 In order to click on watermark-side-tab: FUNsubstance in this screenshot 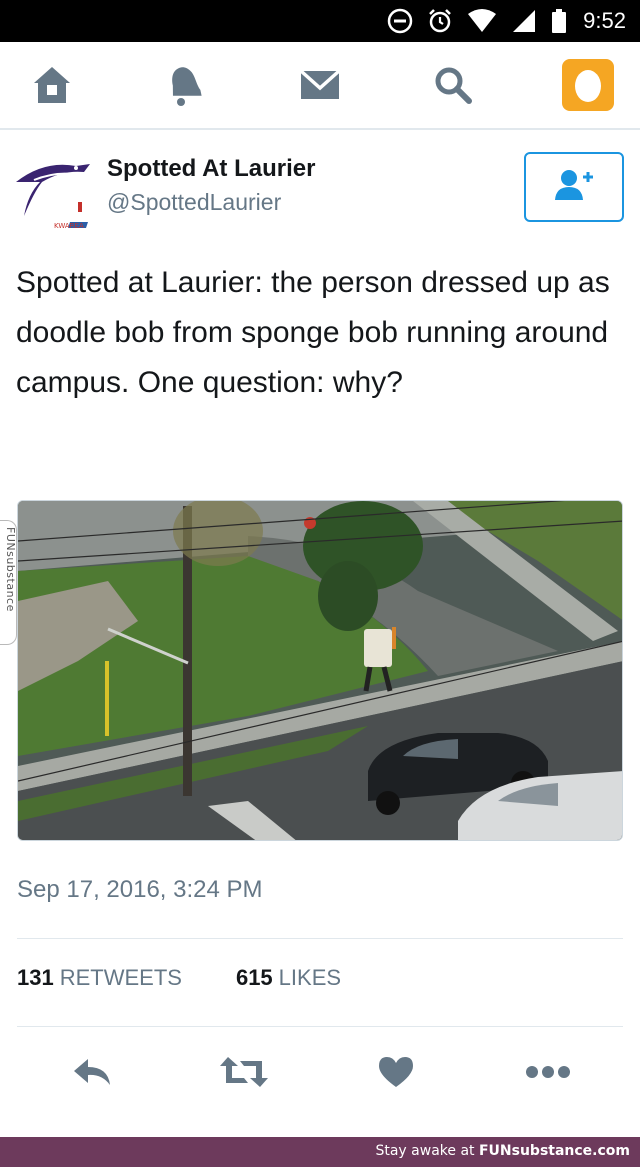, I will do `click(8, 582)`.